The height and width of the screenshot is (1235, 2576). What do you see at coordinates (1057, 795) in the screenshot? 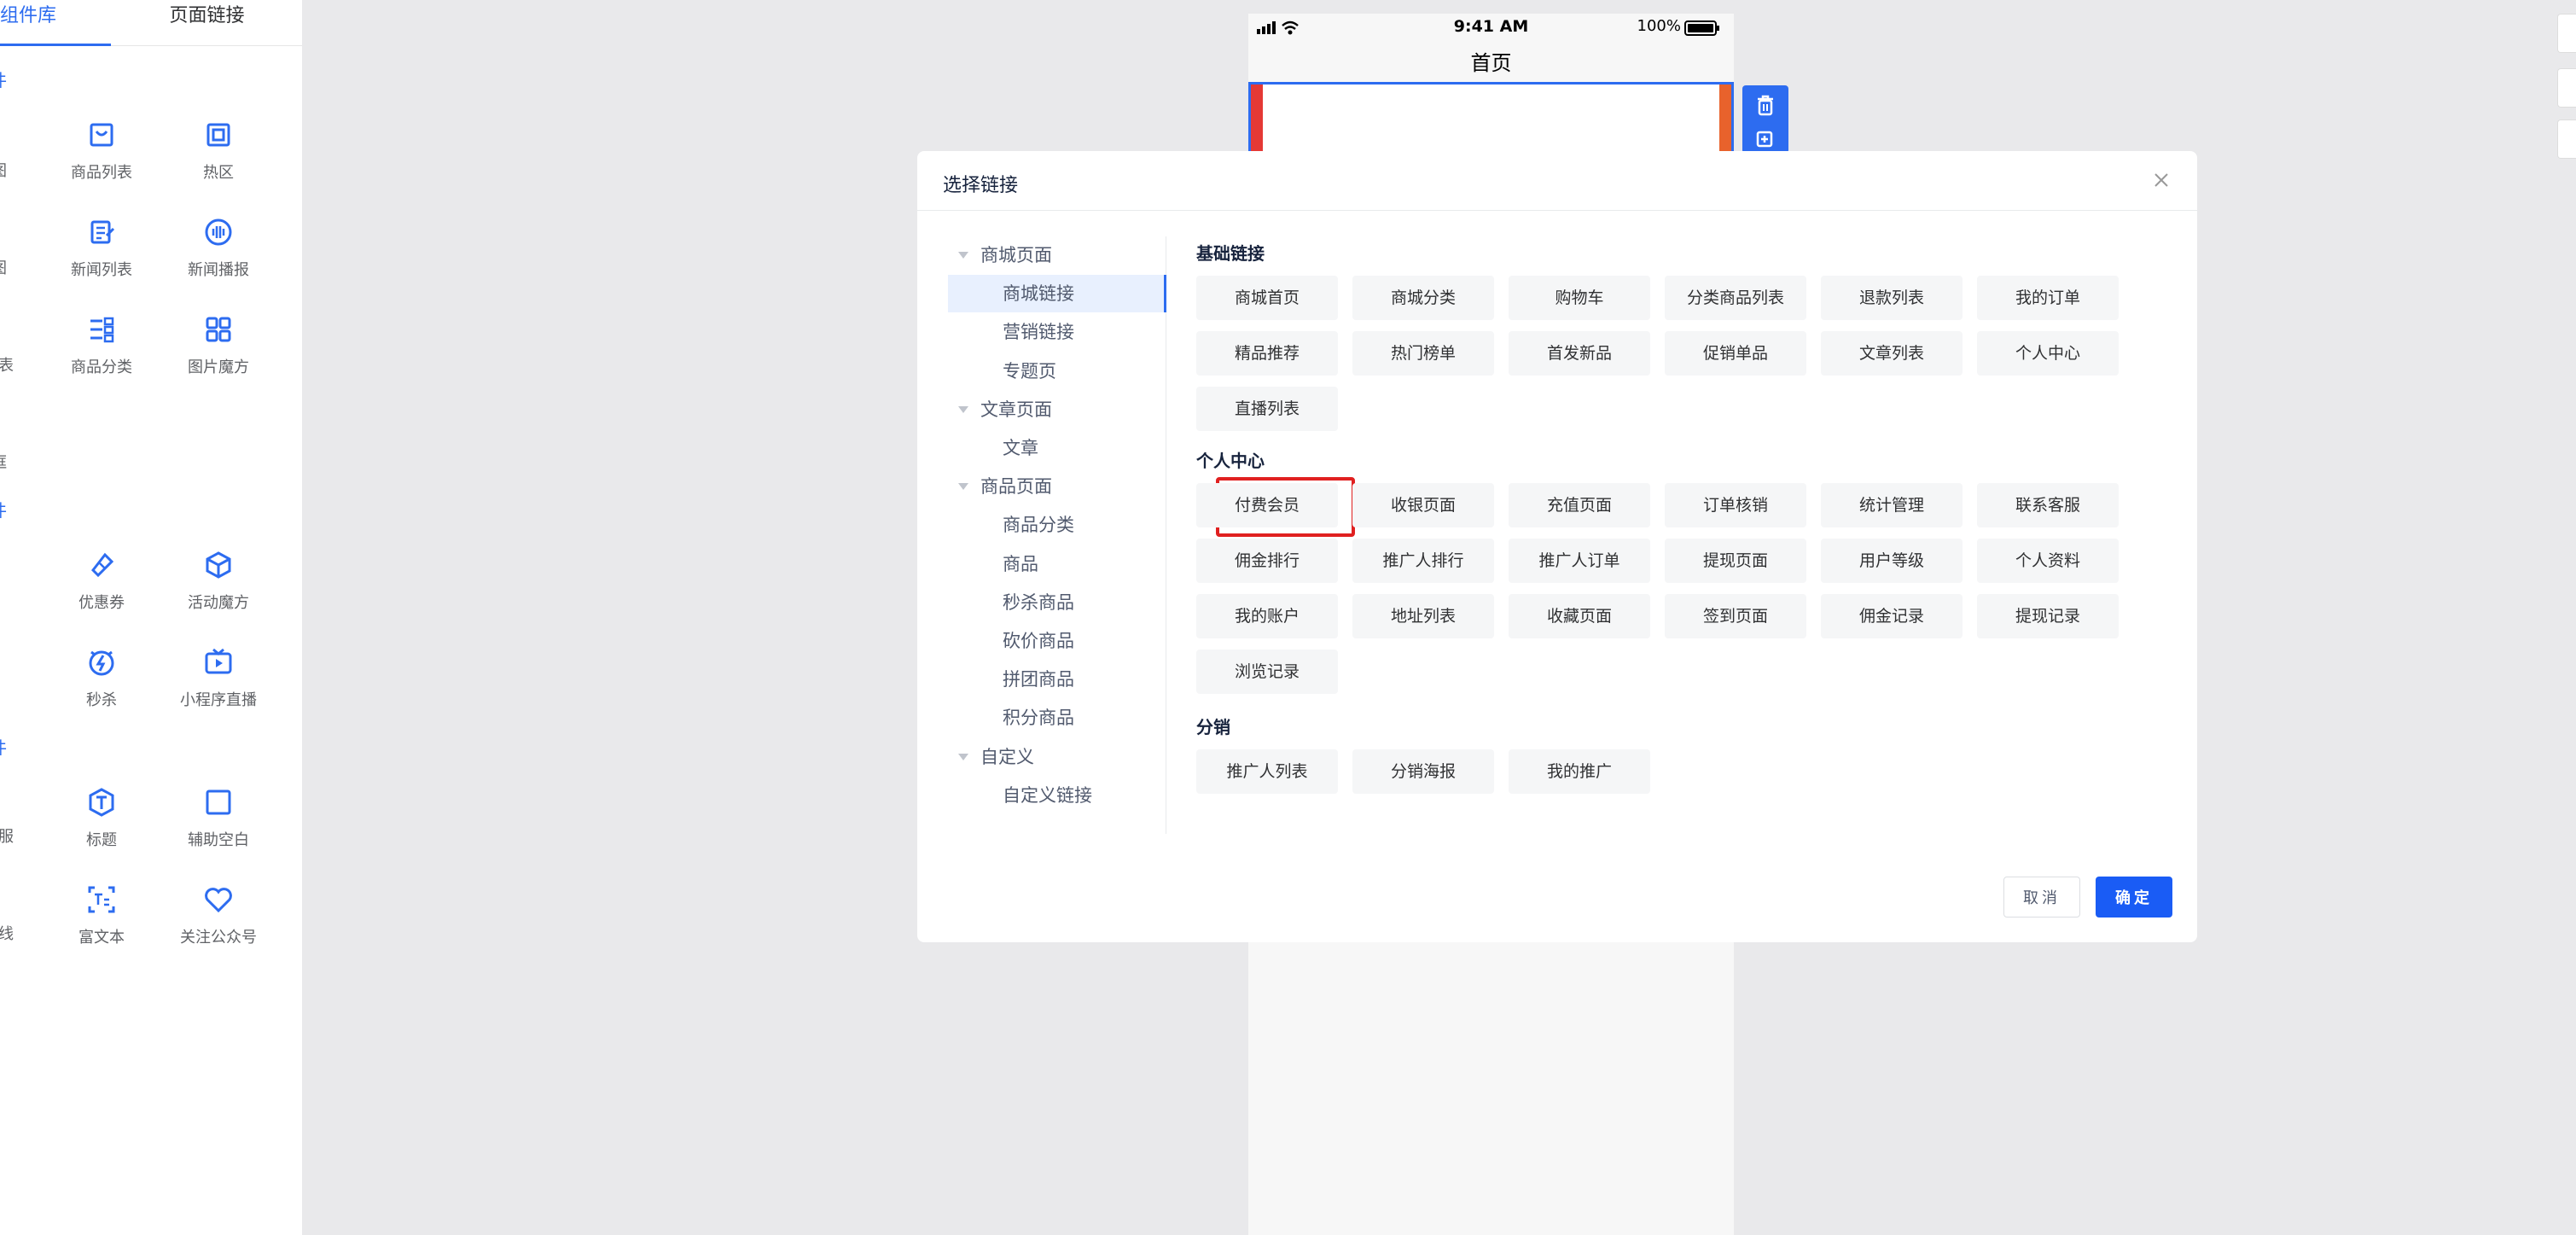
I see `tree-item: 自定义链接` at bounding box center [1057, 795].